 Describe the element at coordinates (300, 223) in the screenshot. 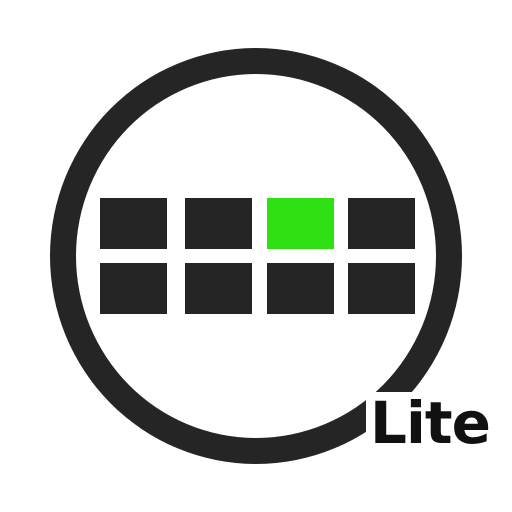

I see `grid-cell-active` at that location.